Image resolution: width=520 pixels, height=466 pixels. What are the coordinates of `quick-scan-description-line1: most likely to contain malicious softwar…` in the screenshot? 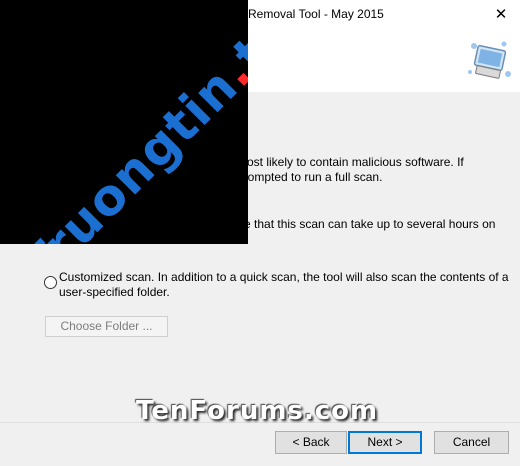 It's located at (350, 162).